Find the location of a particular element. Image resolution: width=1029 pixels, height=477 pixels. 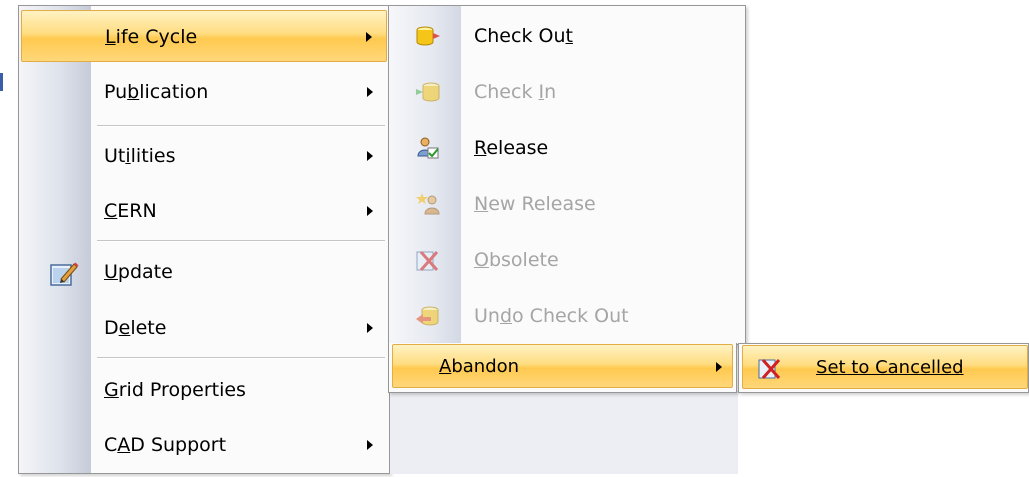

menu-item-life-cycle: Life Cycle is located at coordinates (204, 36).